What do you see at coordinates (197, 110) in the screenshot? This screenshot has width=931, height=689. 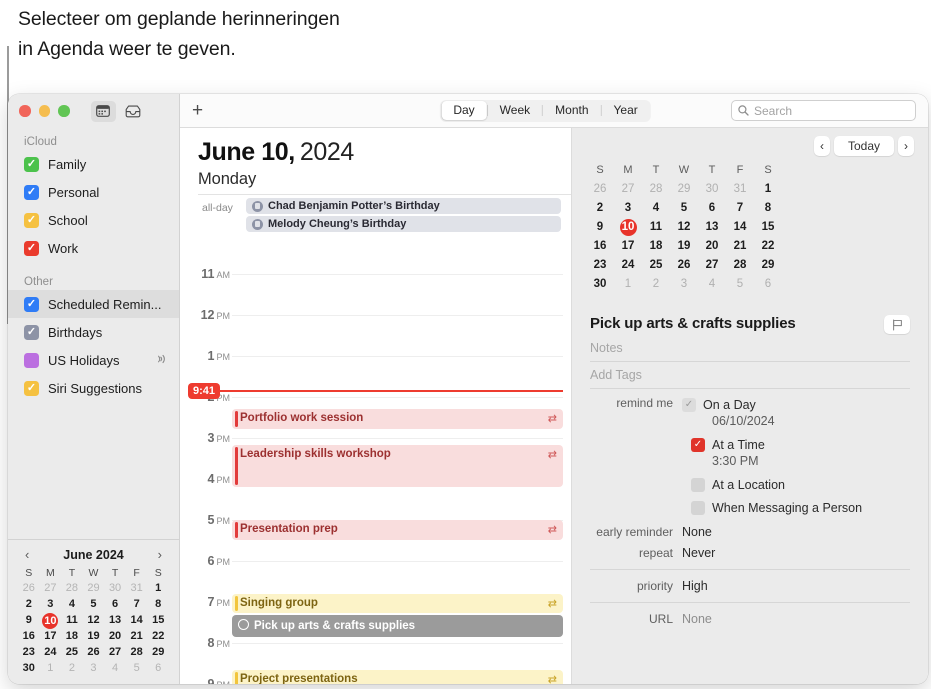 I see `add-event-button: +` at bounding box center [197, 110].